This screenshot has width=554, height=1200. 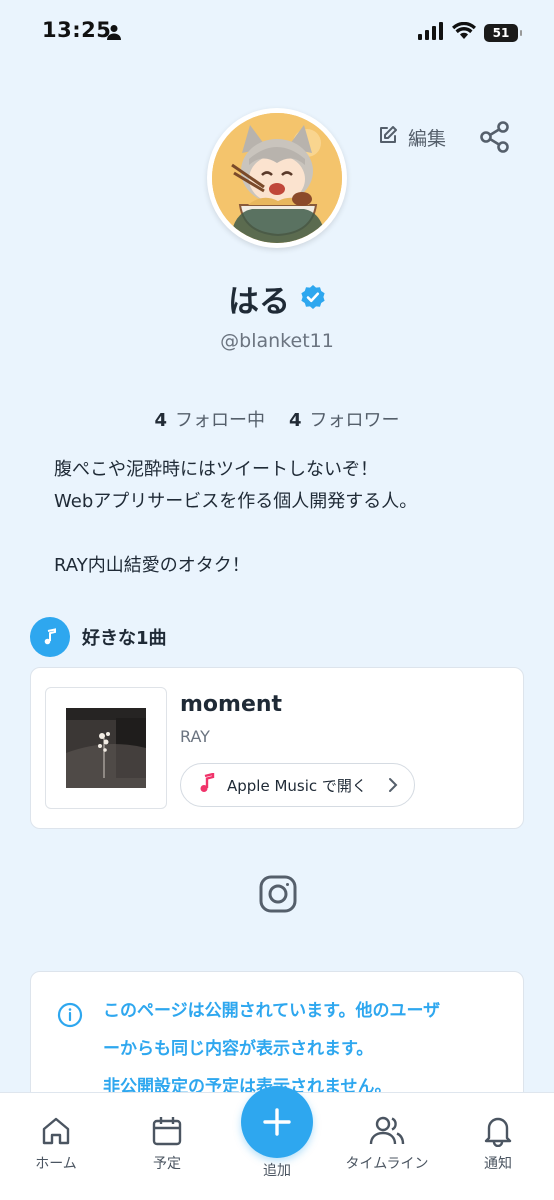 I want to click on avatar, so click(x=277, y=178).